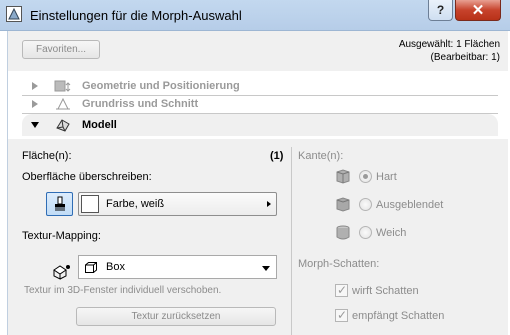 The image size is (510, 335). I want to click on help-button: ?, so click(440, 10).